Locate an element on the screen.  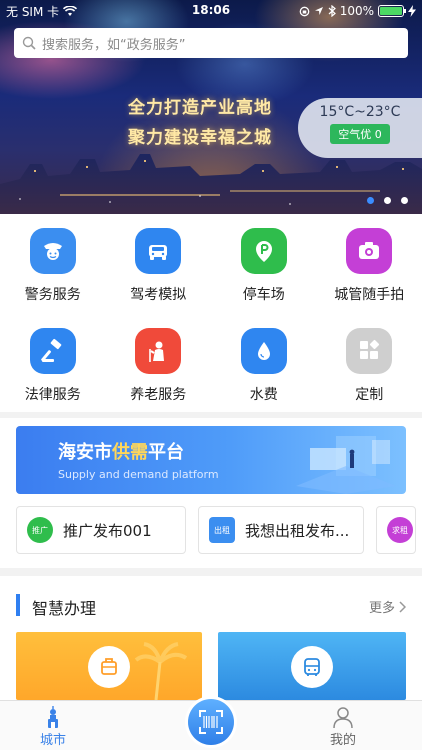
carousel-indicator is located at coordinates (387, 200).